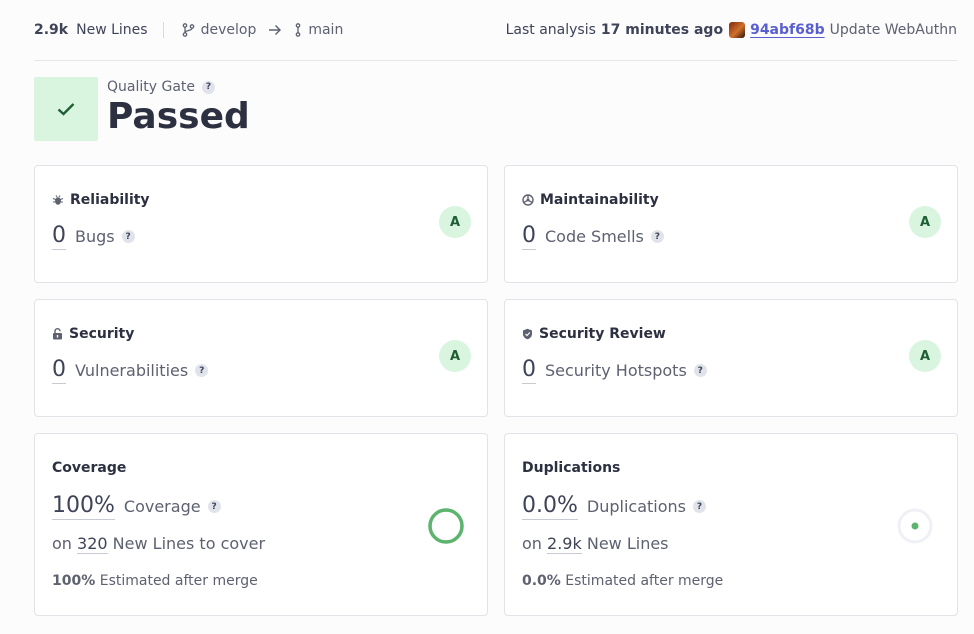 The width and height of the screenshot is (974, 634). I want to click on security-title: Security, so click(102, 334).